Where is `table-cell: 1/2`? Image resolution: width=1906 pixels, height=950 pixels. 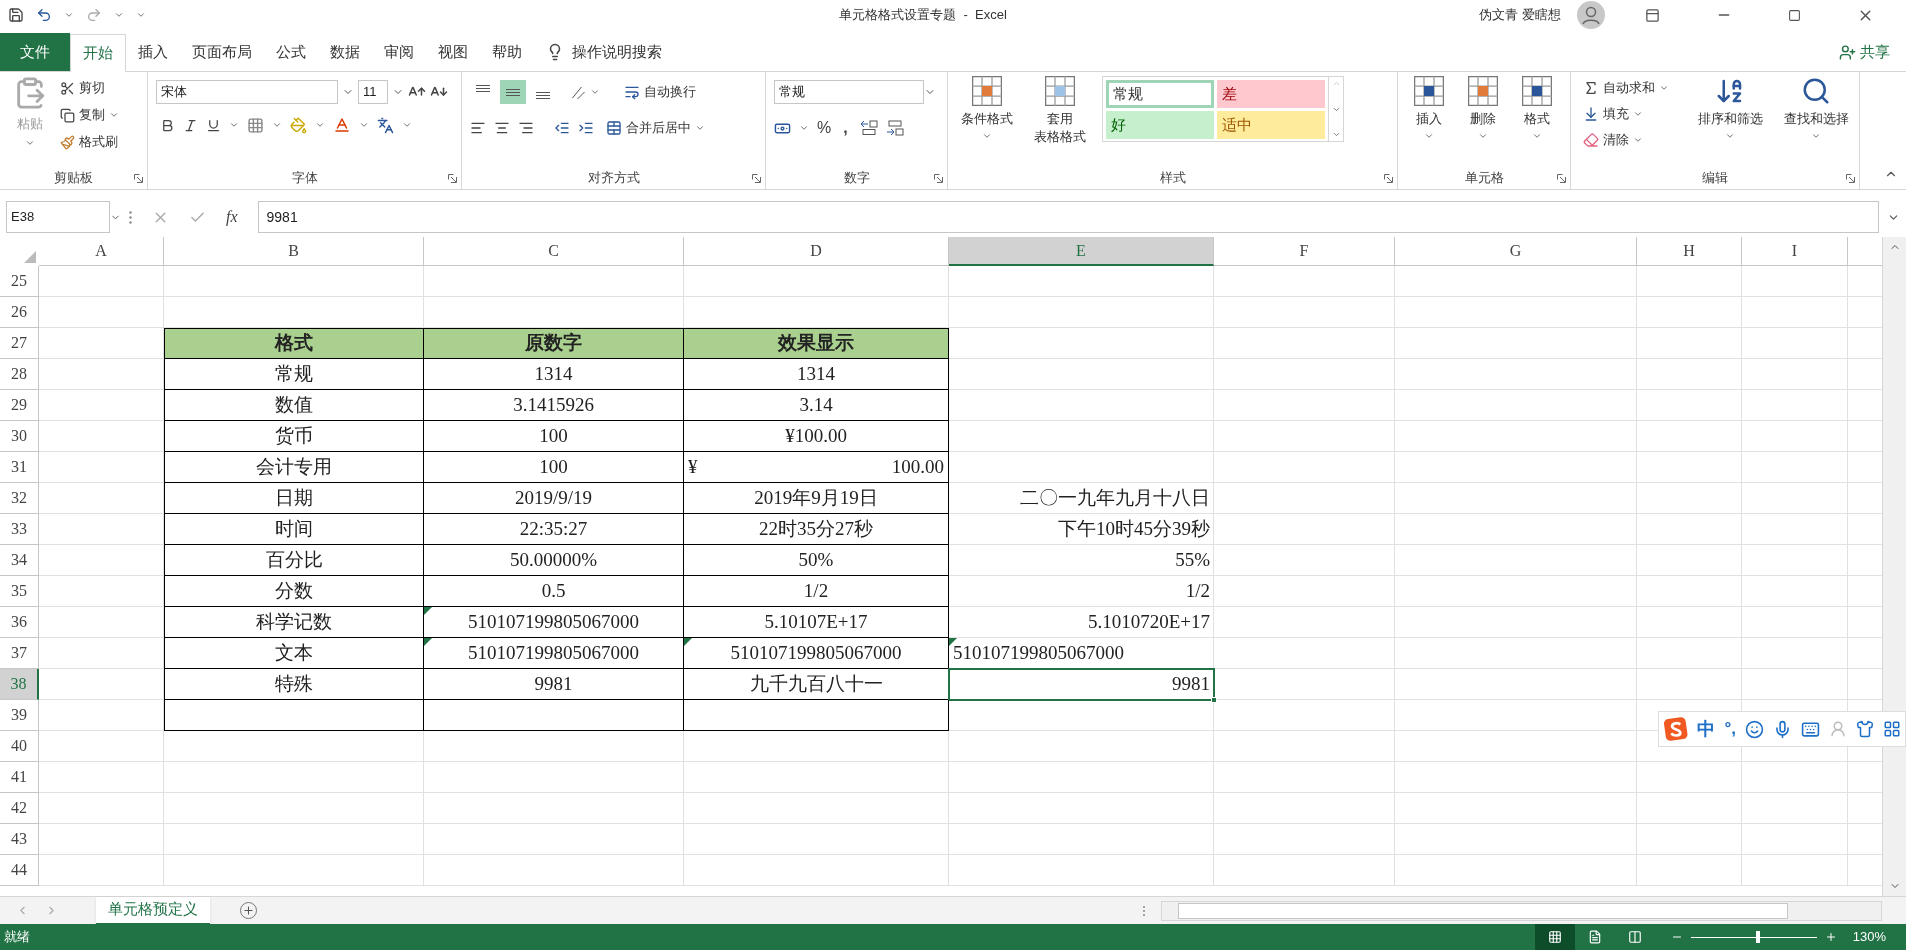
table-cell: 1/2 is located at coordinates (1081, 591).